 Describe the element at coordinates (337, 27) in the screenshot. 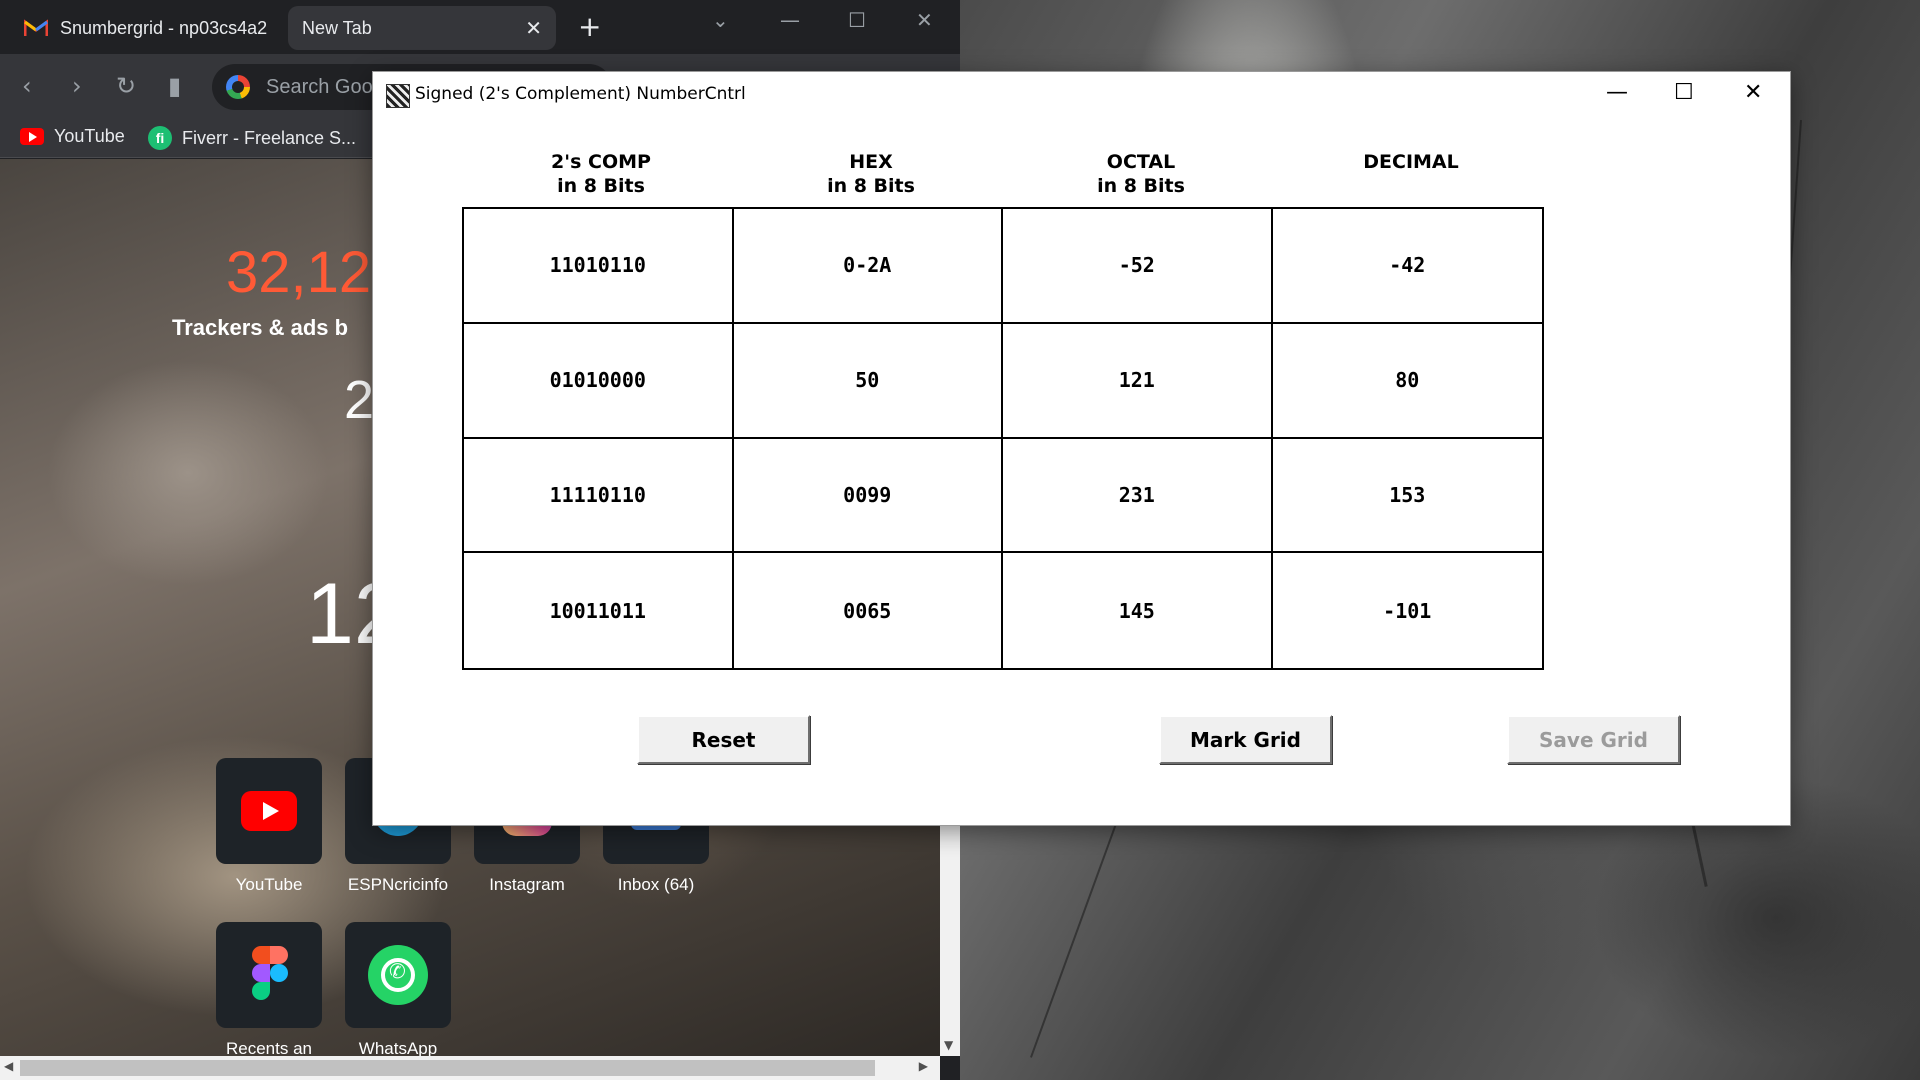

I see `tab-title: New Tab` at that location.